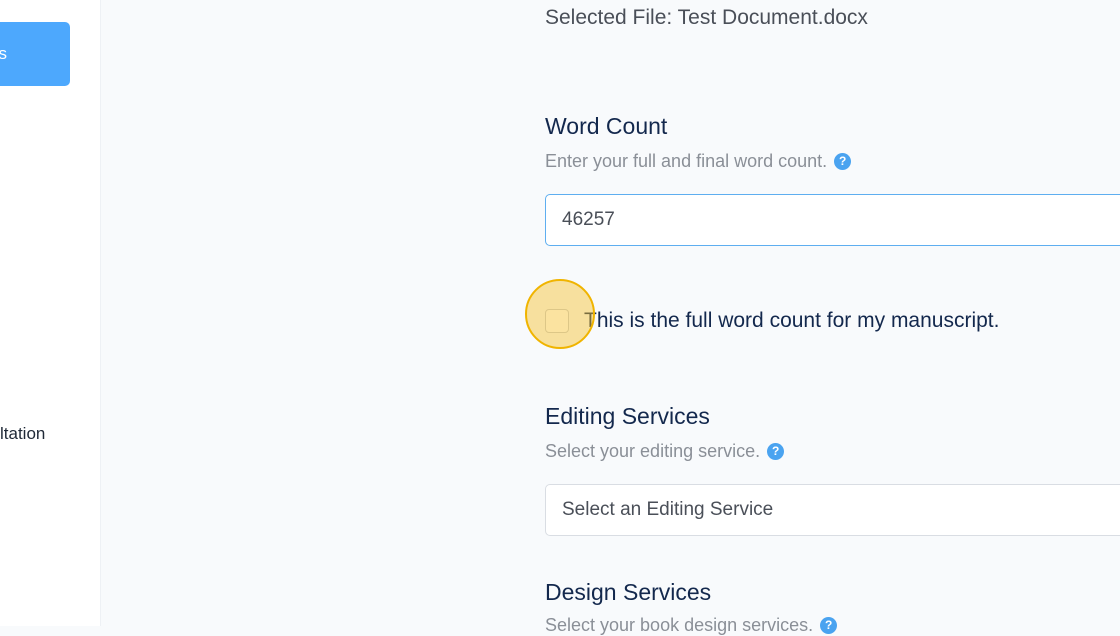 Image resolution: width=1120 pixels, height=636 pixels. Describe the element at coordinates (557, 321) in the screenshot. I see `full-word-count-checkbox` at that location.